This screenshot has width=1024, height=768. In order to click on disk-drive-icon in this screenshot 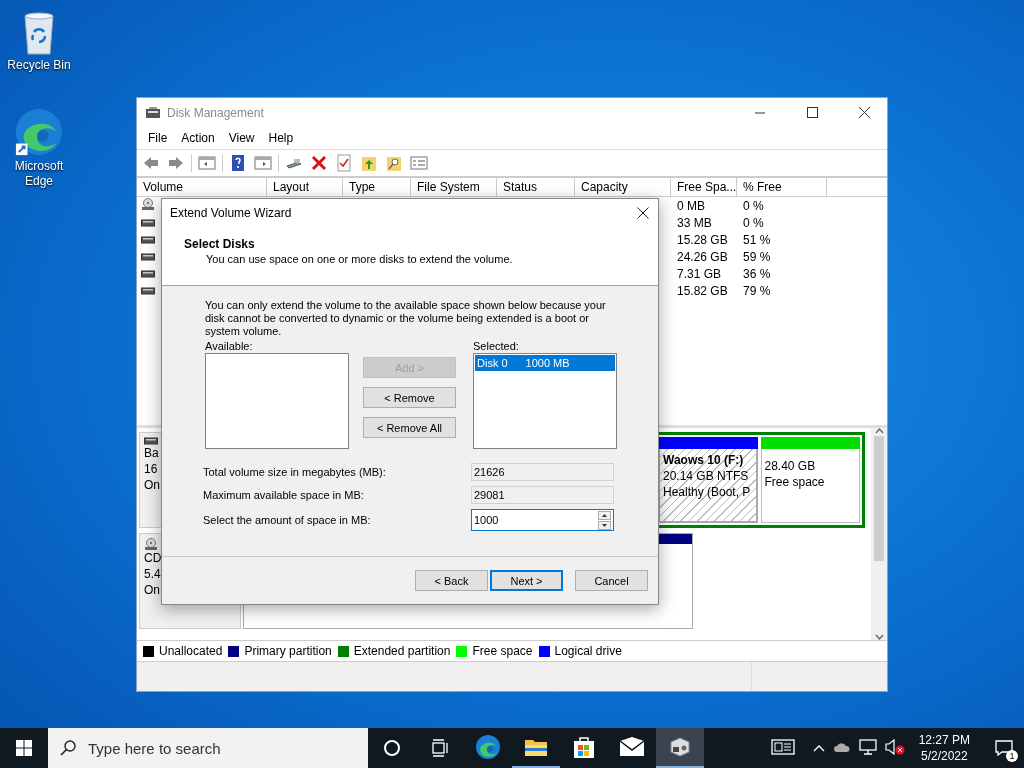, I will do `click(680, 747)`.